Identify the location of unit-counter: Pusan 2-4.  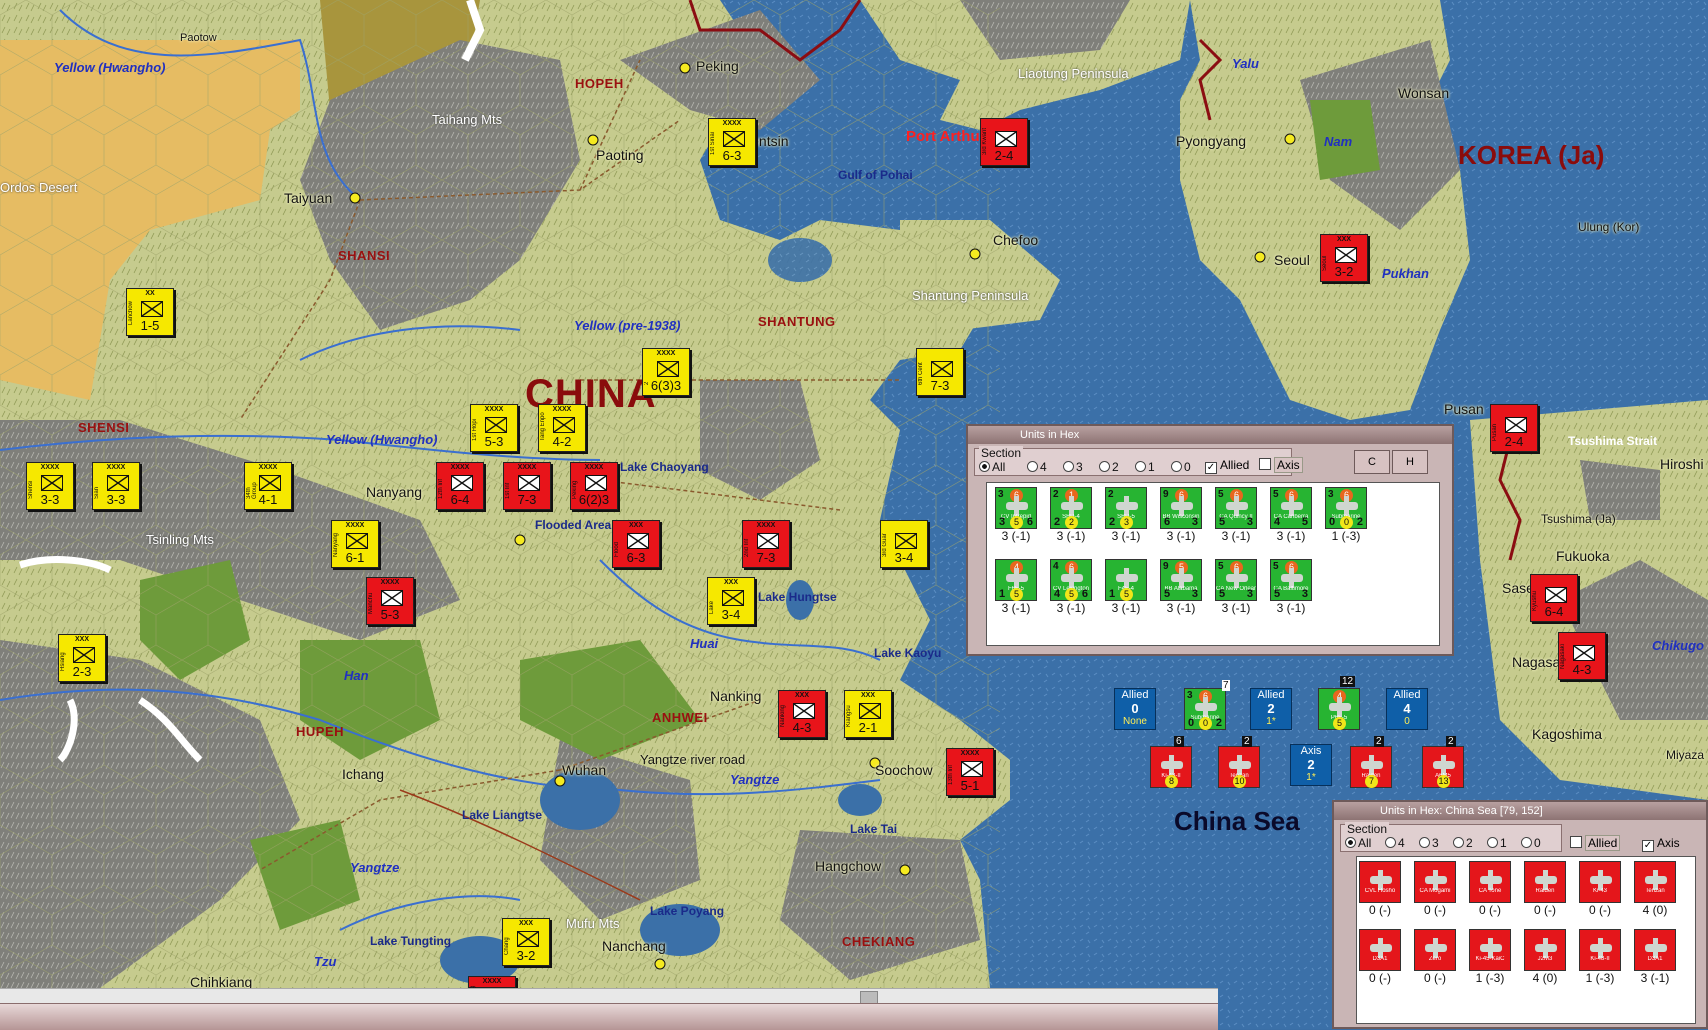
(1514, 428).